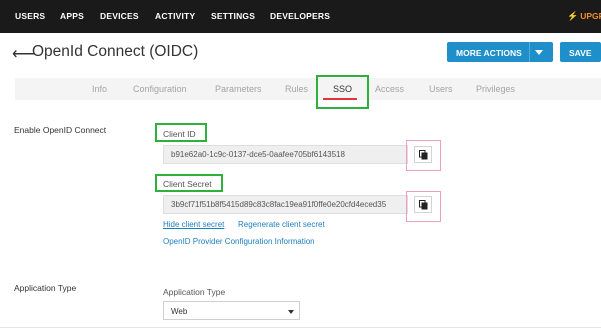 The width and height of the screenshot is (601, 329). What do you see at coordinates (238, 89) in the screenshot?
I see `tab-parameters: Parameters` at bounding box center [238, 89].